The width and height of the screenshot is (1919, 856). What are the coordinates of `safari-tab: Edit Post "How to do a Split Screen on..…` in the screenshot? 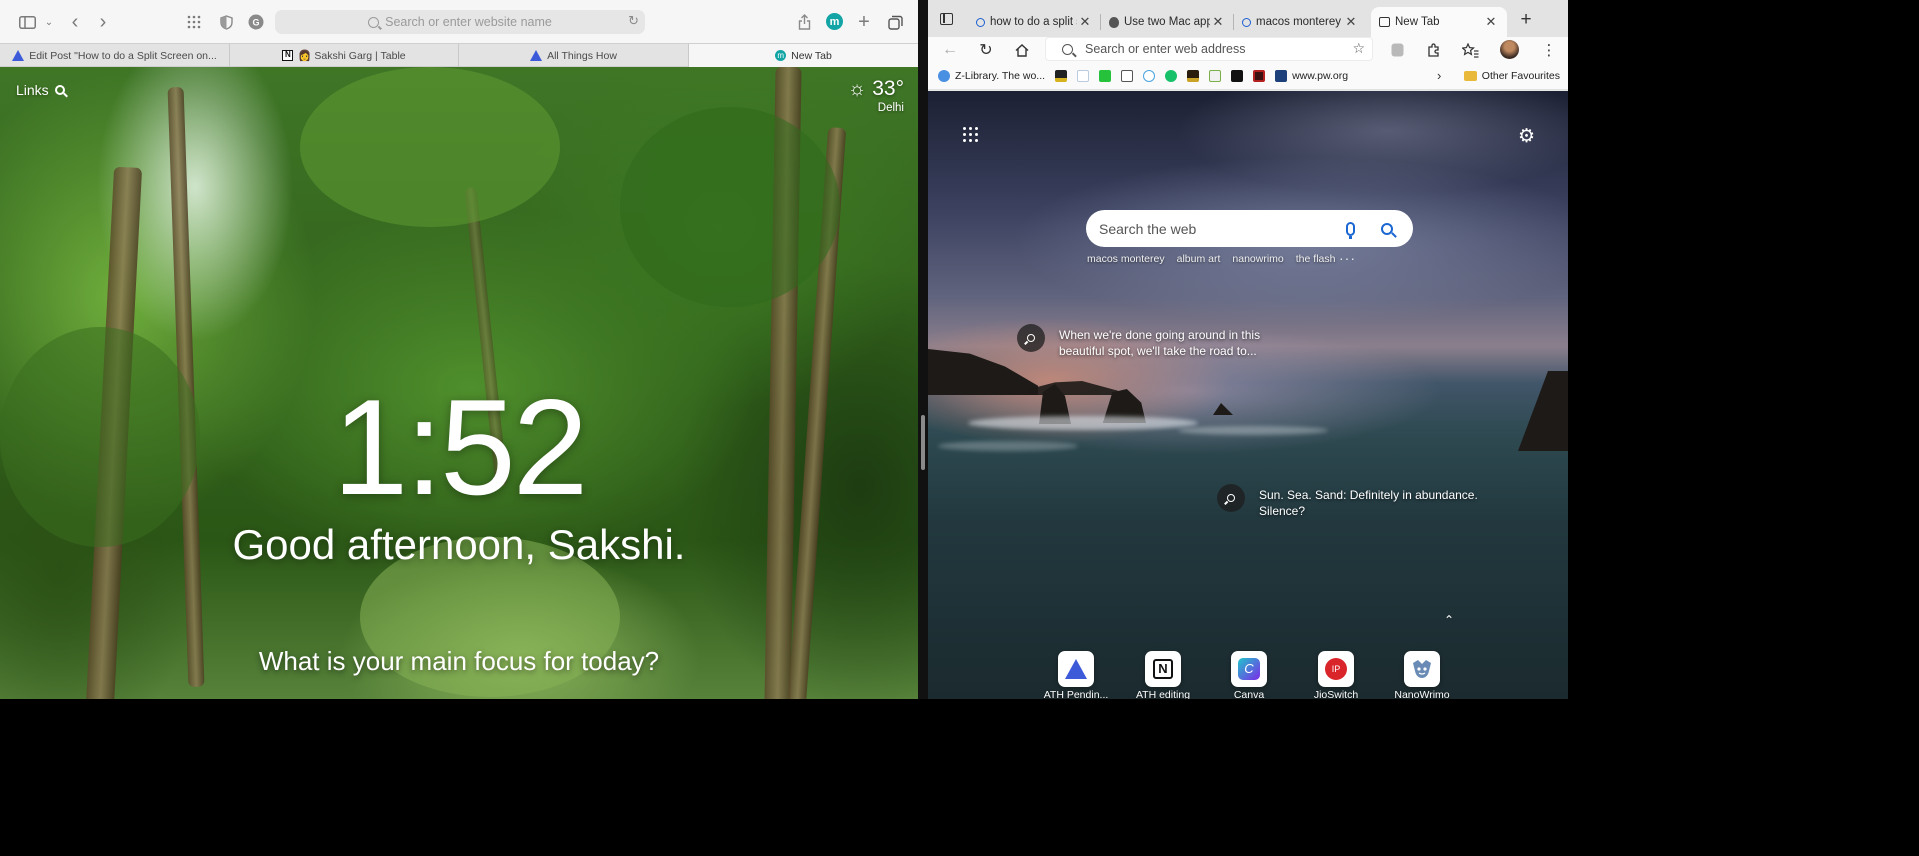 It's located at (115, 55).